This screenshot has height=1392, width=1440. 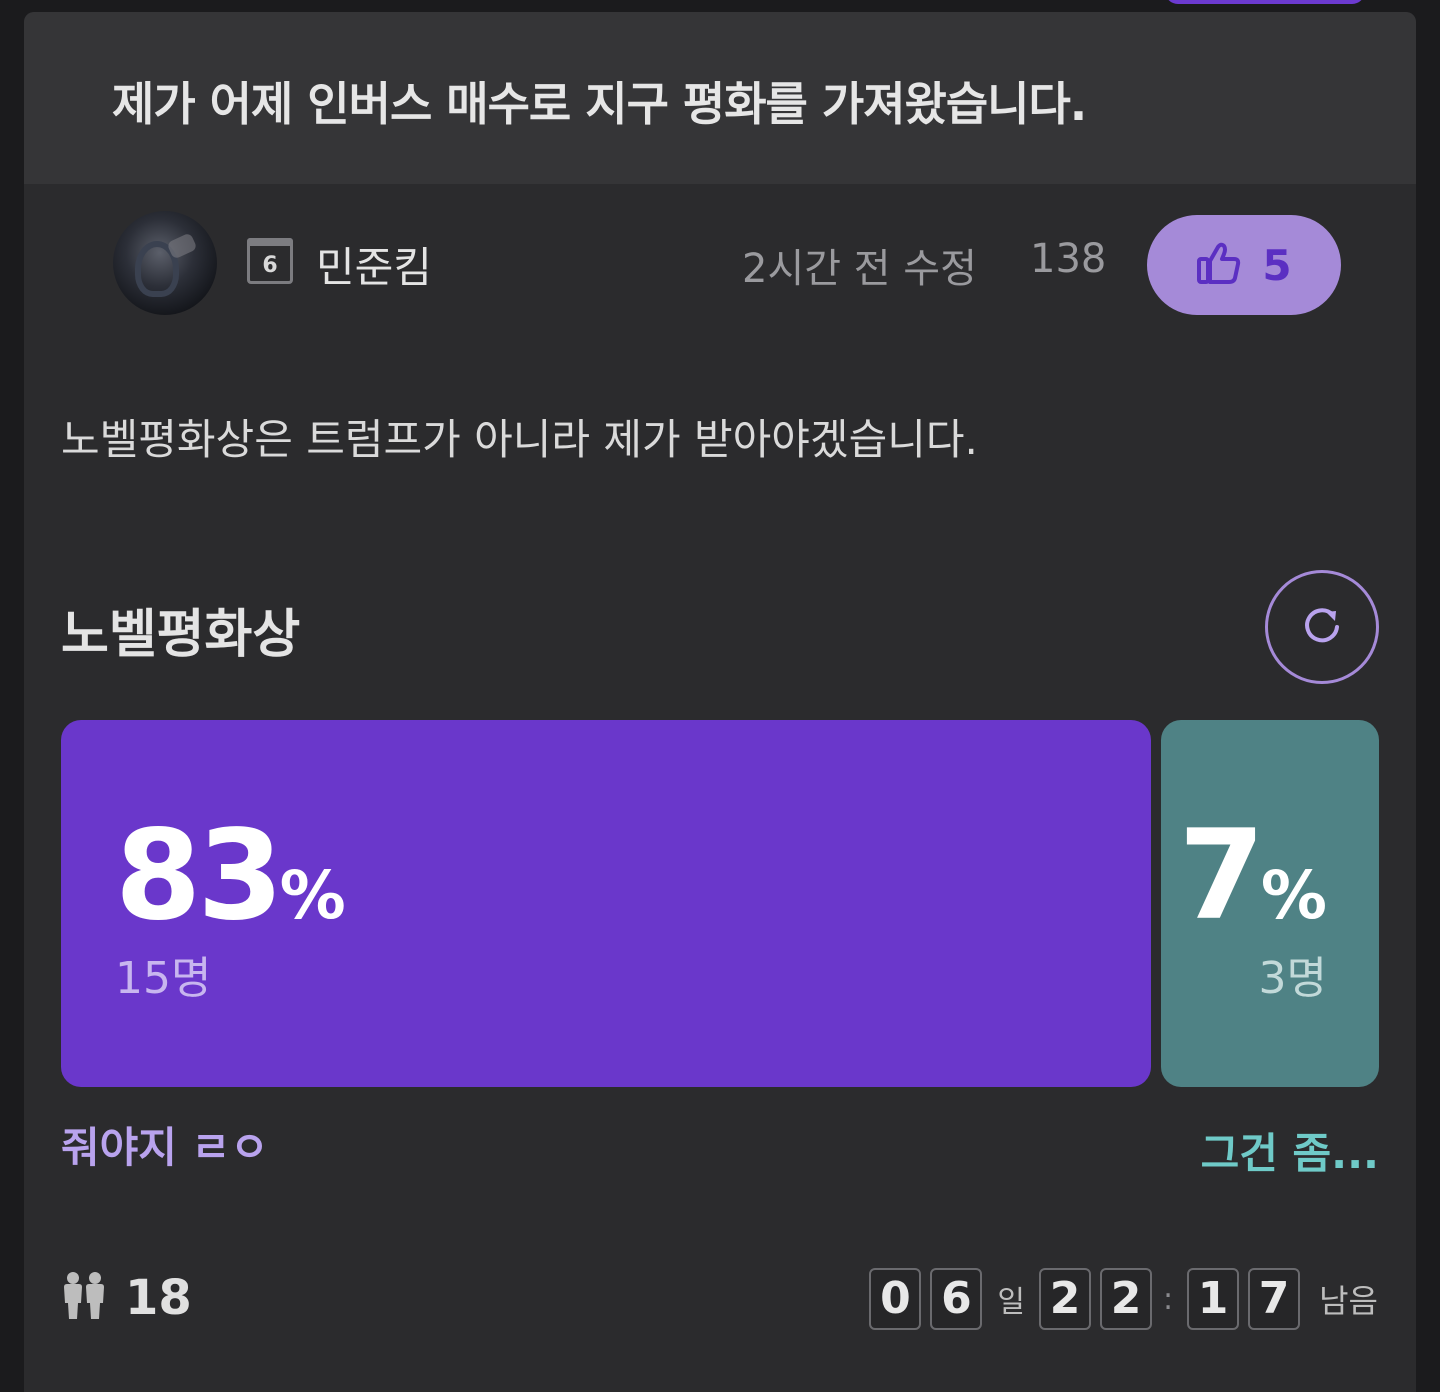 What do you see at coordinates (859, 269) in the screenshot?
I see `edited-time: 2시간 전 수정` at bounding box center [859, 269].